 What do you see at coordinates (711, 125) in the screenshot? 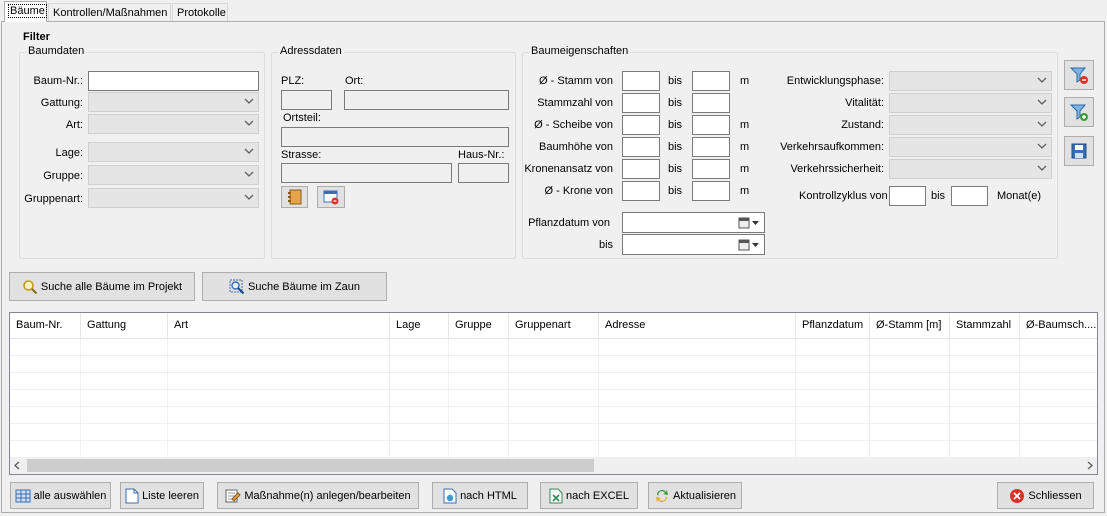
I see `scheibe-bis-input` at bounding box center [711, 125].